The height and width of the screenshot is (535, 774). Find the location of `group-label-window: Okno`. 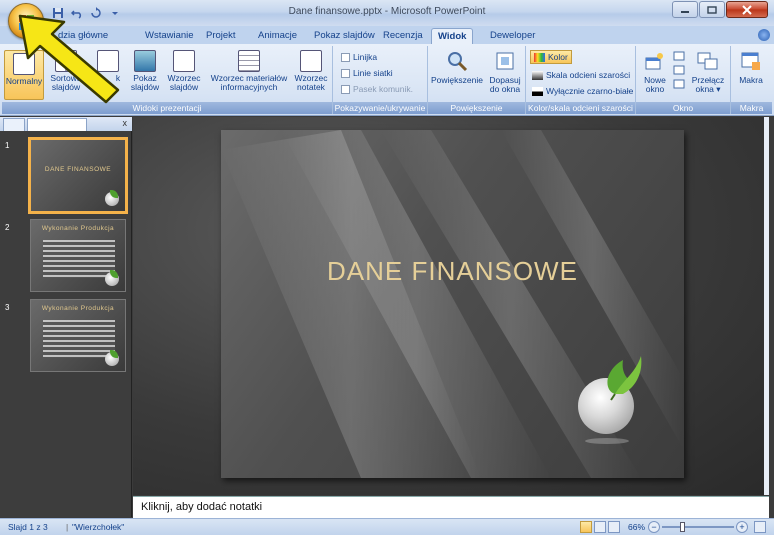

group-label-window: Okno is located at coordinates (683, 108).